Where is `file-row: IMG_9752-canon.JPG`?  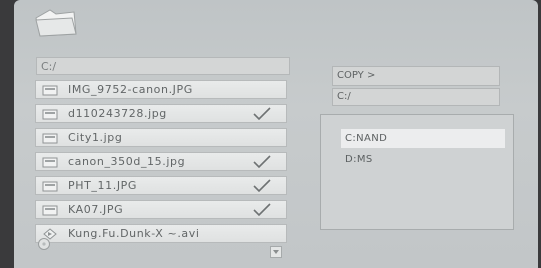 file-row: IMG_9752-canon.JPG is located at coordinates (161, 89).